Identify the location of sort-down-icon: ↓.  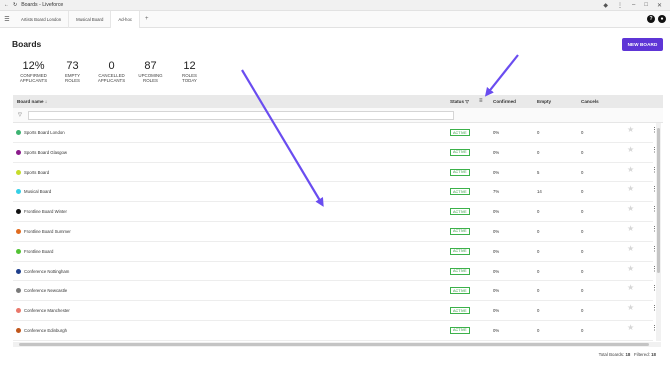
(46, 101).